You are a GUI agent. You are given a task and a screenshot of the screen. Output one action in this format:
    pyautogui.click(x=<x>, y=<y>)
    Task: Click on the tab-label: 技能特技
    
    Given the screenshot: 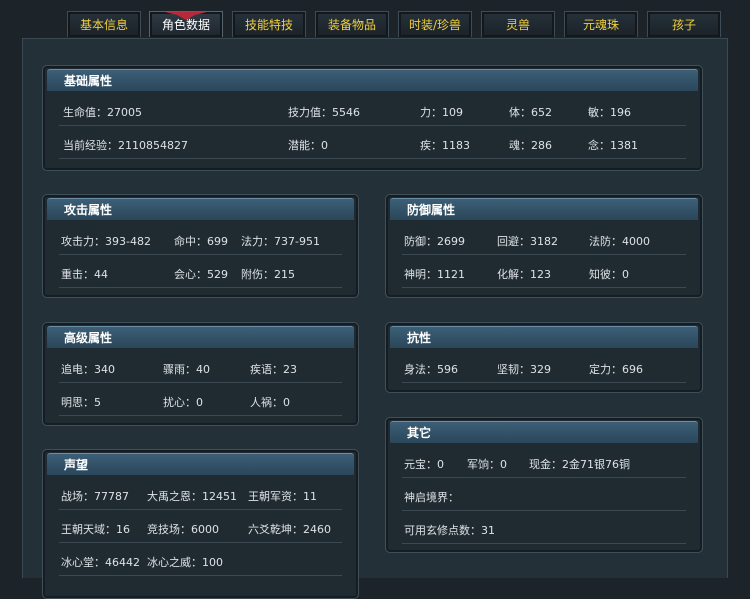 What is the action you would take?
    pyautogui.click(x=268, y=25)
    